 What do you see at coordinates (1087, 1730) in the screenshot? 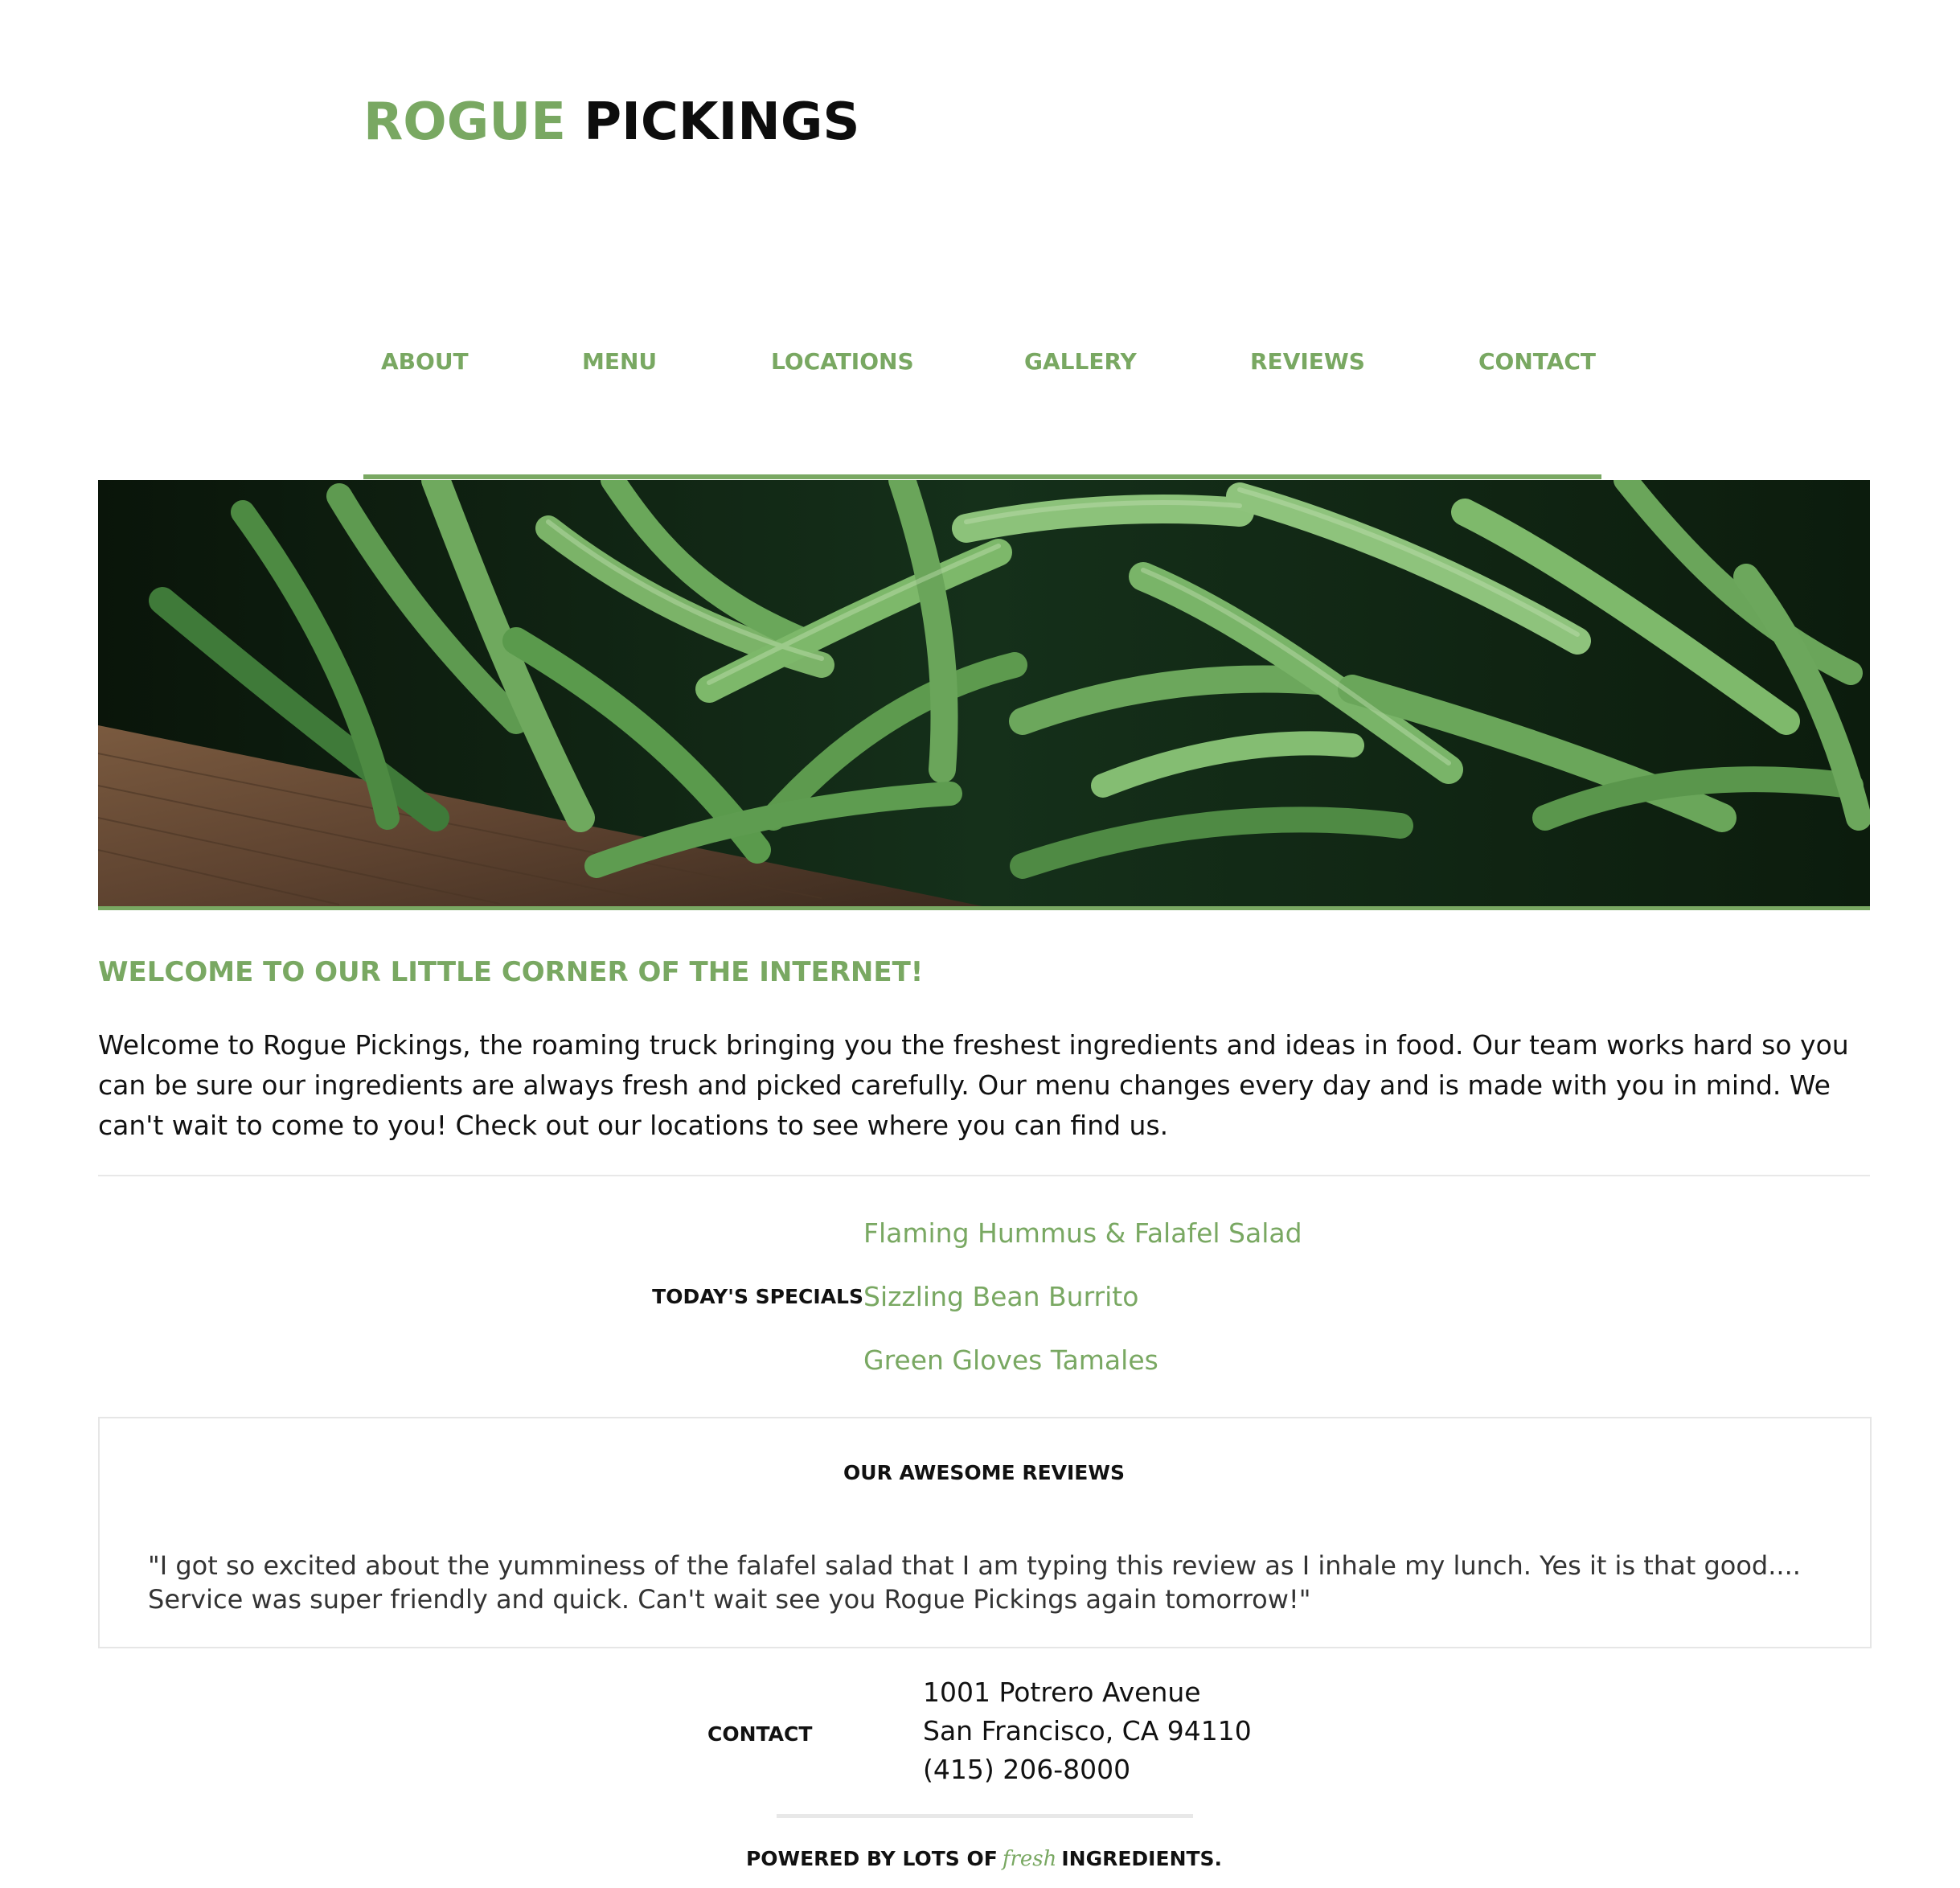
I see `contact-address-line2: San Francisco, CA 94110` at bounding box center [1087, 1730].